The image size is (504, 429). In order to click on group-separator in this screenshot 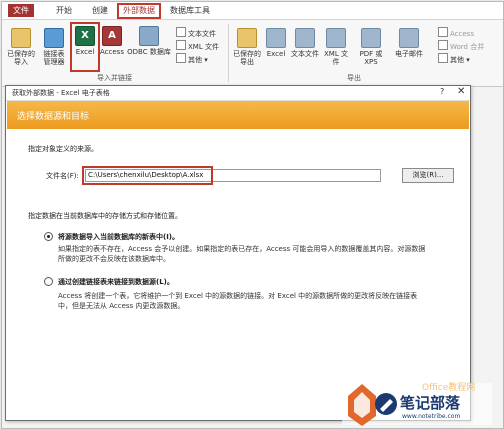, I will do `click(228, 53)`.